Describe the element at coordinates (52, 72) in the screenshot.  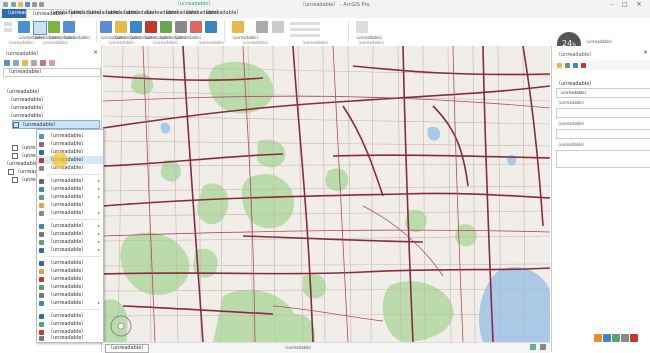
I see `contents-search-input: 〔unreadable〕` at that location.